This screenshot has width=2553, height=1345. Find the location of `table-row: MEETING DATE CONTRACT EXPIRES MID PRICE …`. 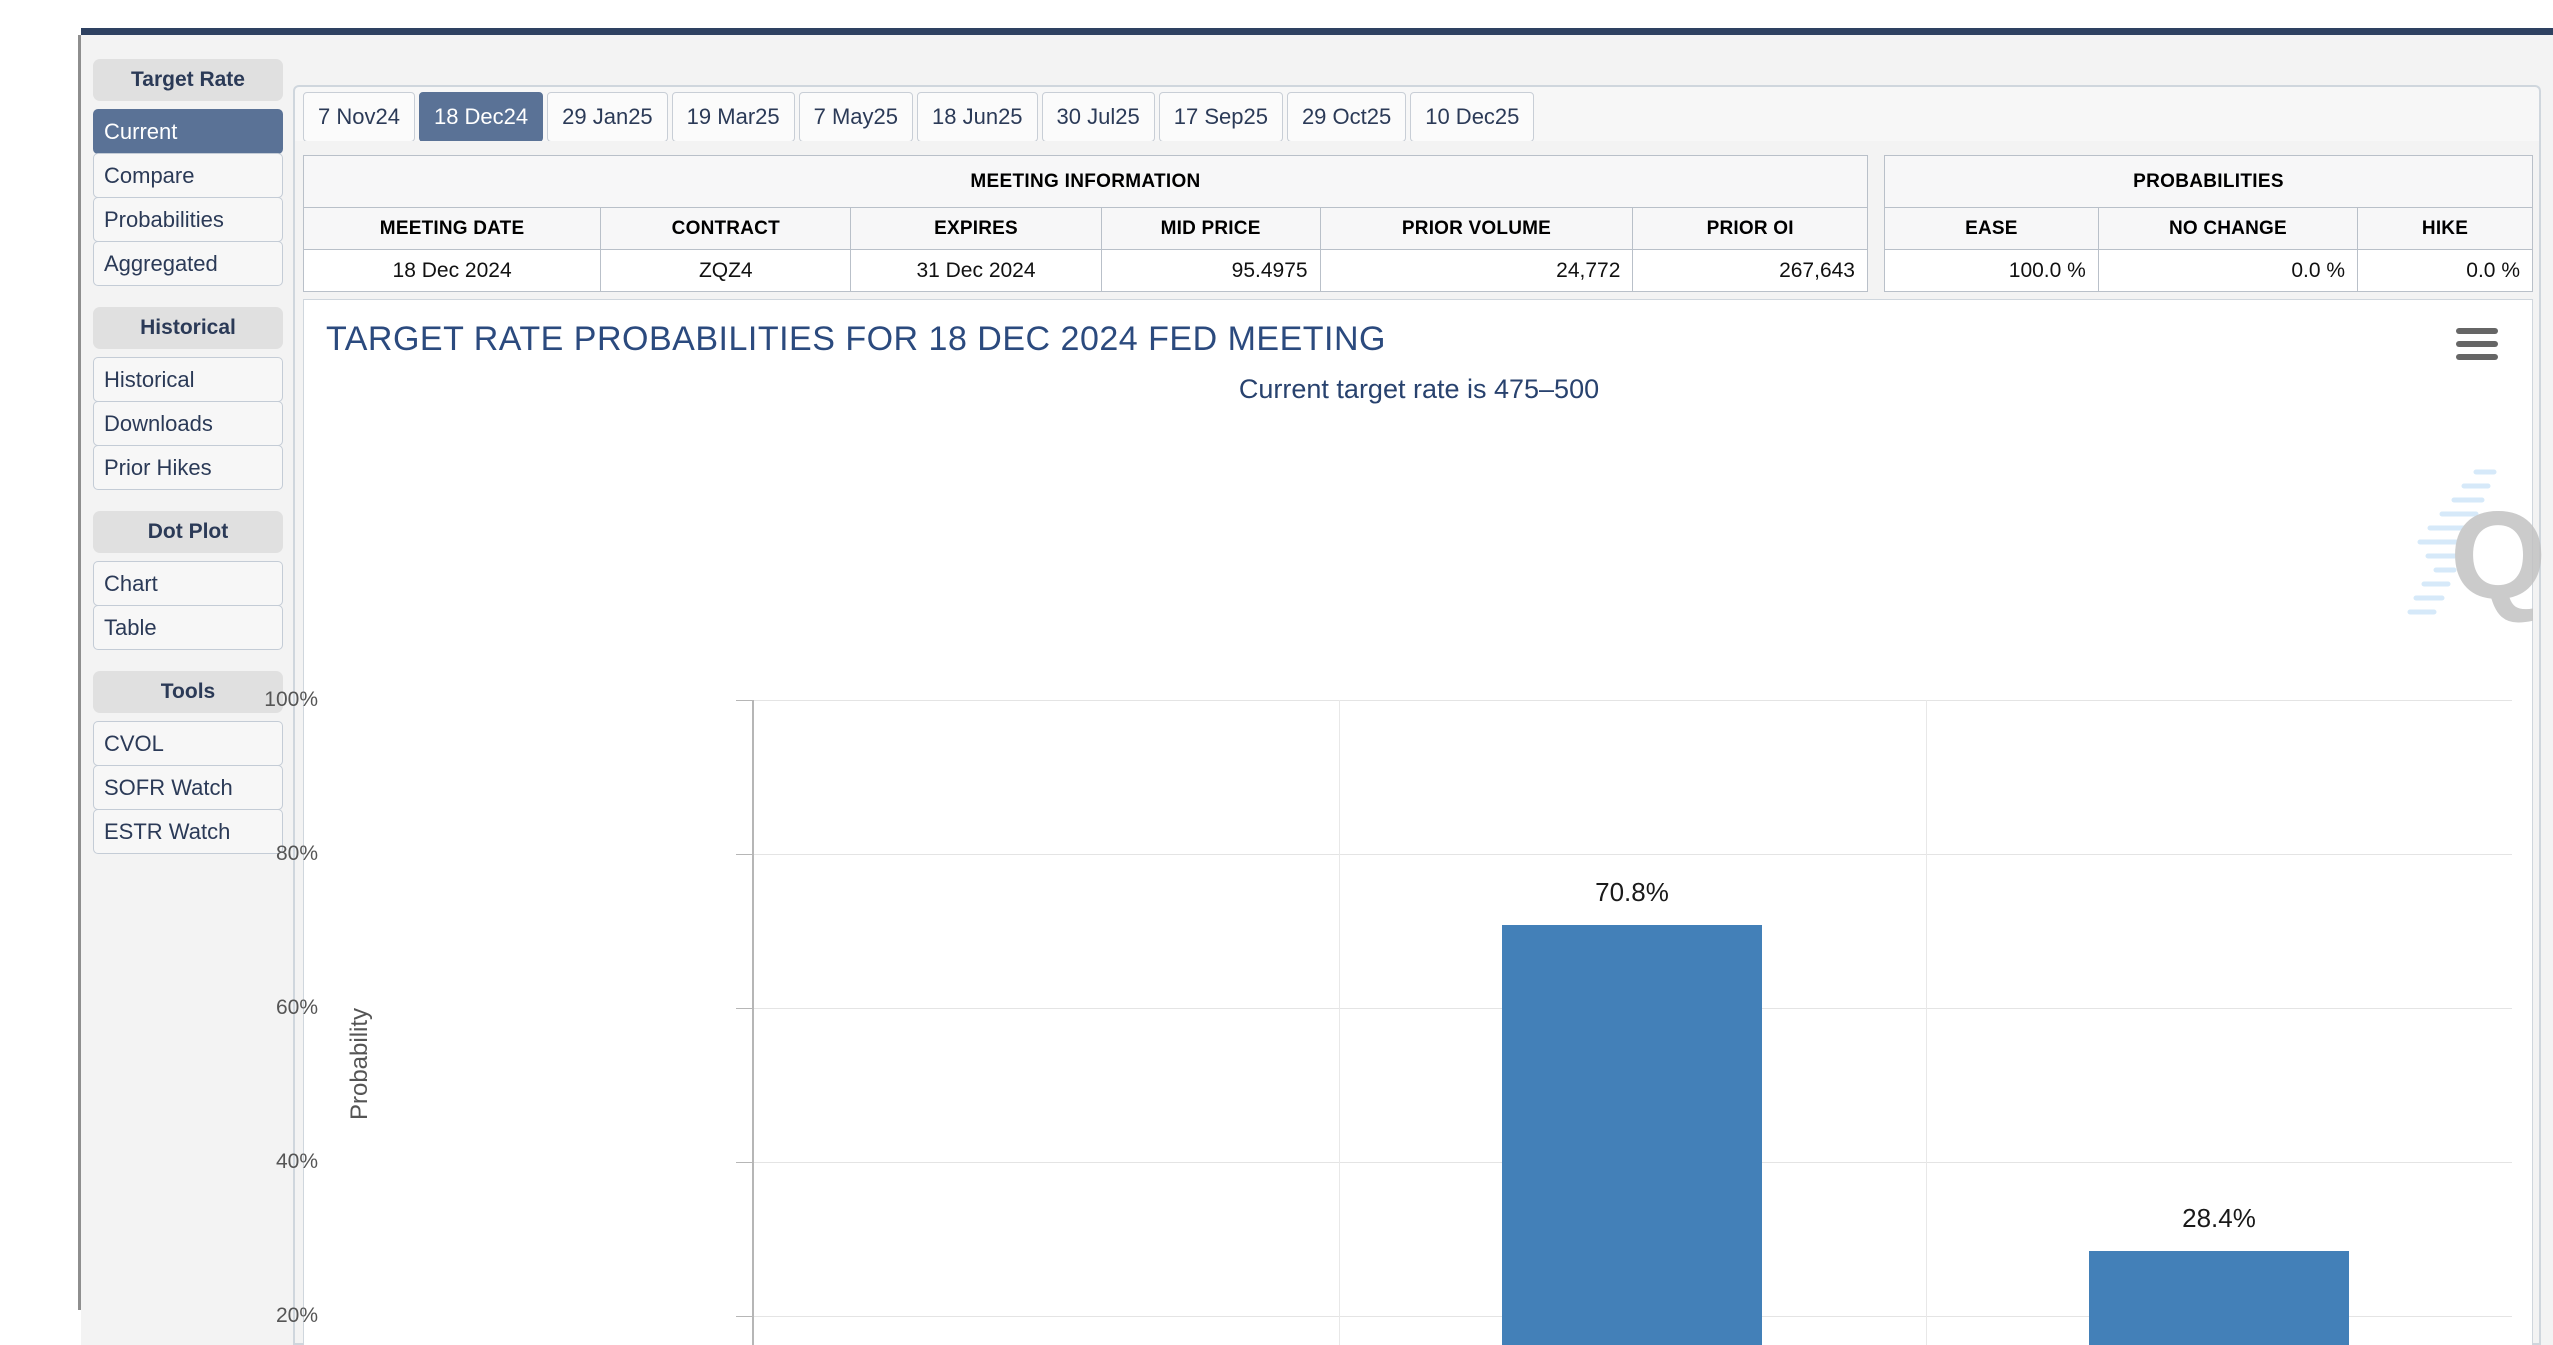

table-row: MEETING DATE CONTRACT EXPIRES MID PRICE … is located at coordinates (1085, 228).